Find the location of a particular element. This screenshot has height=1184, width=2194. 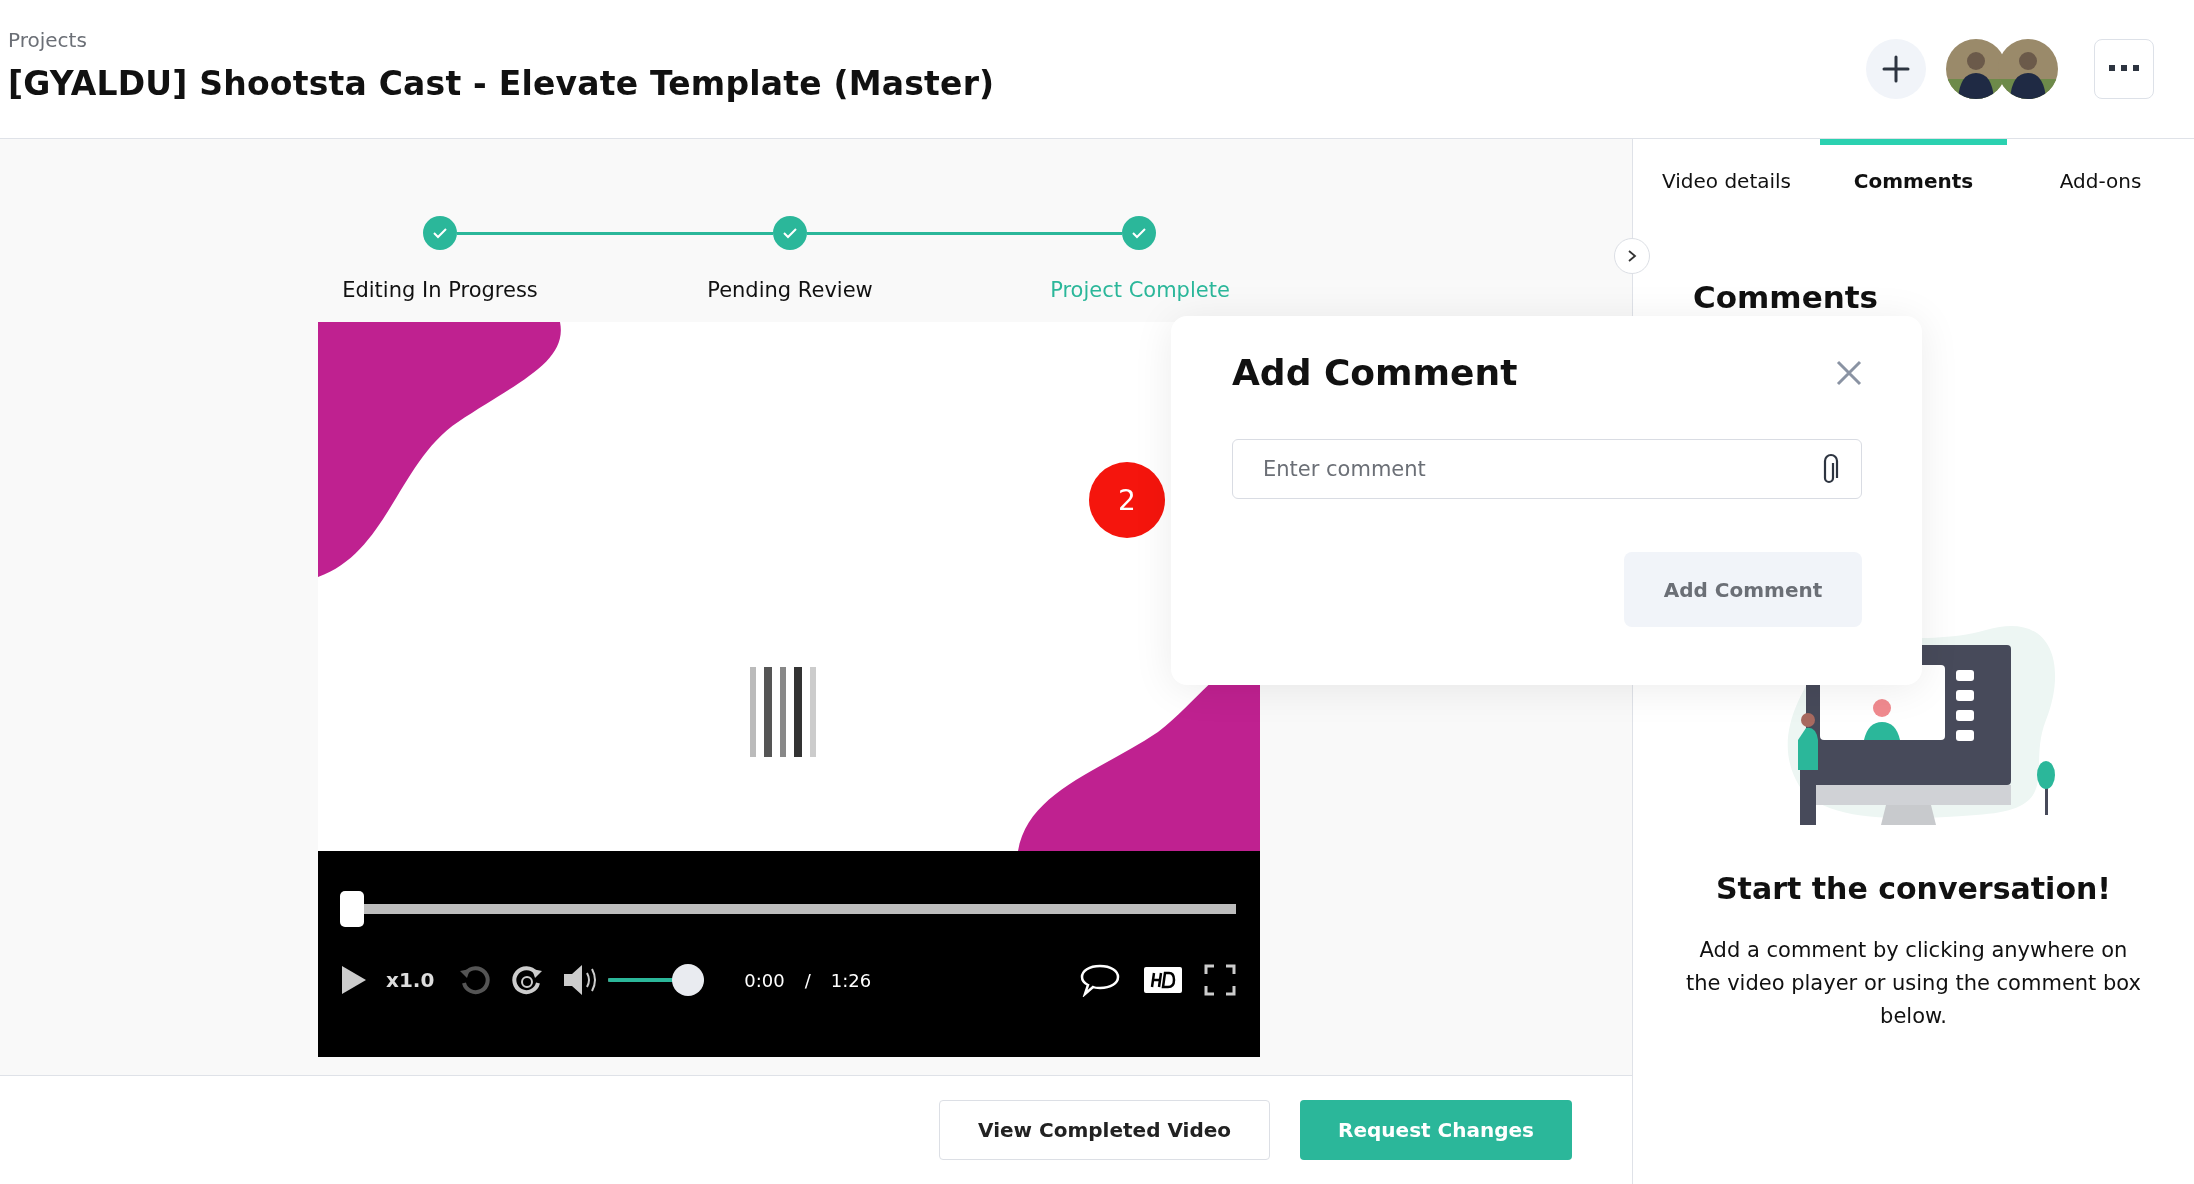

more-icon is located at coordinates (2124, 69).